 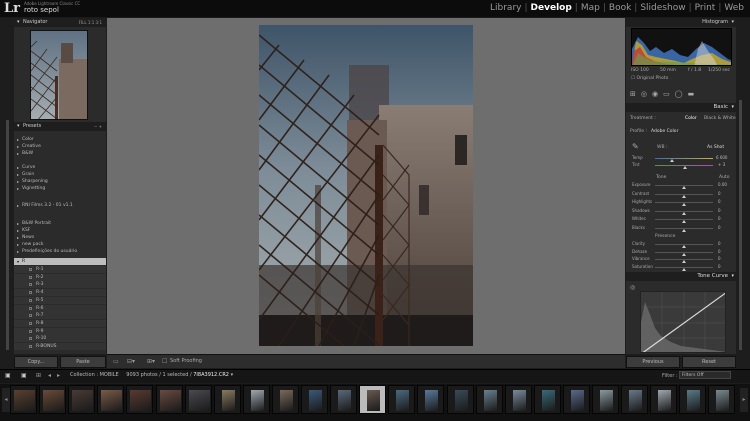 I want to click on crop-tool-icon: ⊞, so click(x=633, y=95).